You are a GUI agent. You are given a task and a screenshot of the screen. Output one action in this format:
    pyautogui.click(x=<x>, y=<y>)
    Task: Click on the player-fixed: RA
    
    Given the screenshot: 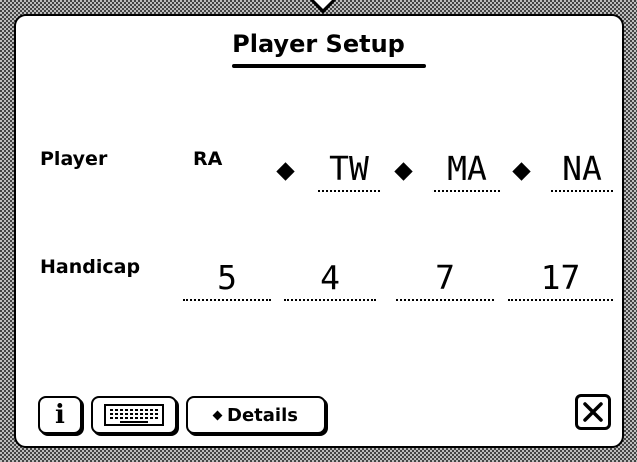 What is the action you would take?
    pyautogui.click(x=208, y=159)
    